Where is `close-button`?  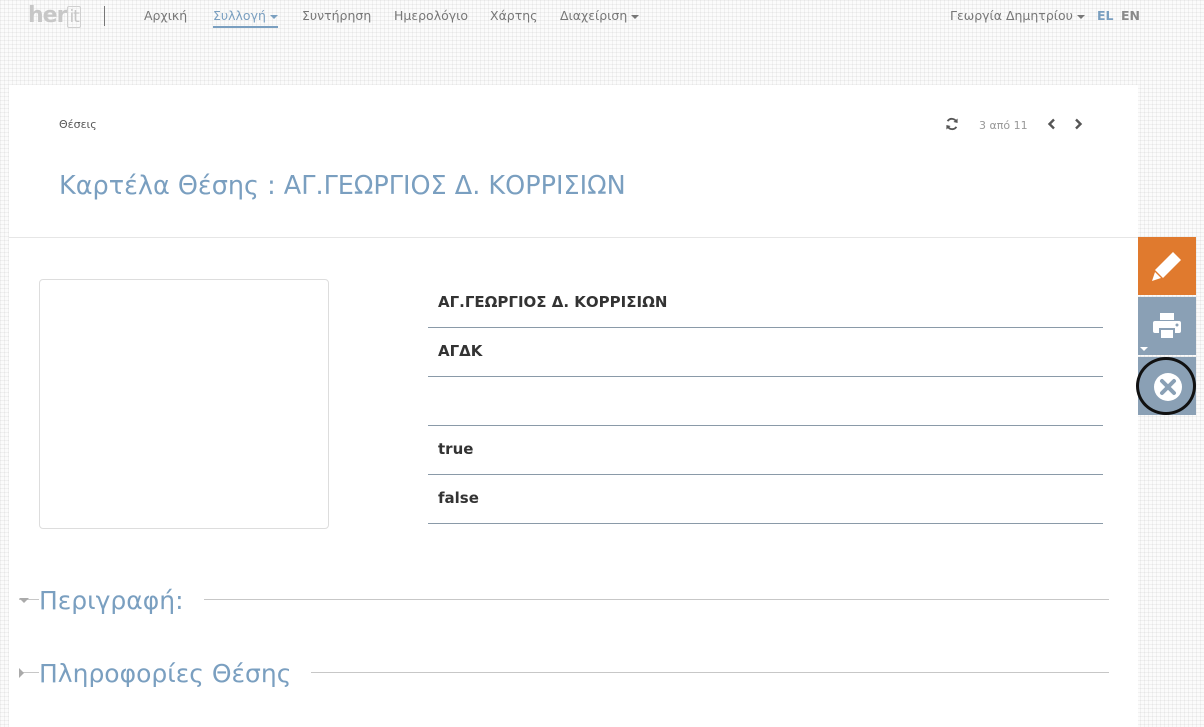
close-button is located at coordinates (1167, 386).